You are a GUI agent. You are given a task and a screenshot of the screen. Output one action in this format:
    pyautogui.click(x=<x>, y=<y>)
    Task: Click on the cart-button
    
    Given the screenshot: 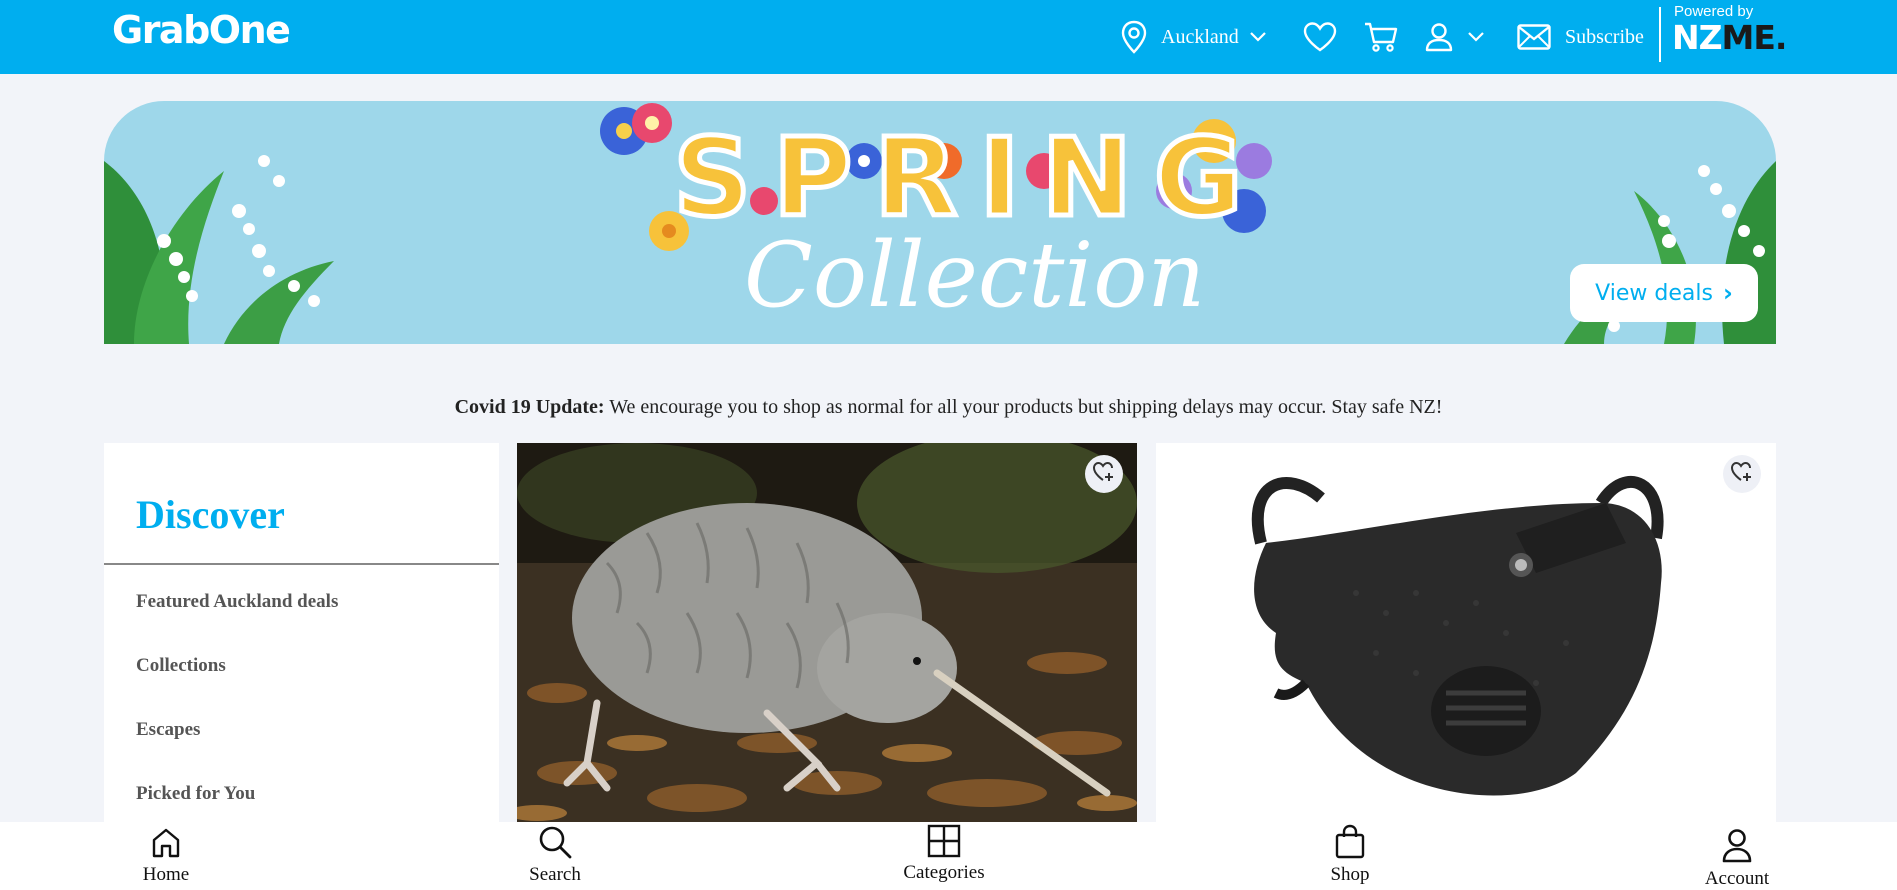 What is the action you would take?
    pyautogui.click(x=1381, y=37)
    